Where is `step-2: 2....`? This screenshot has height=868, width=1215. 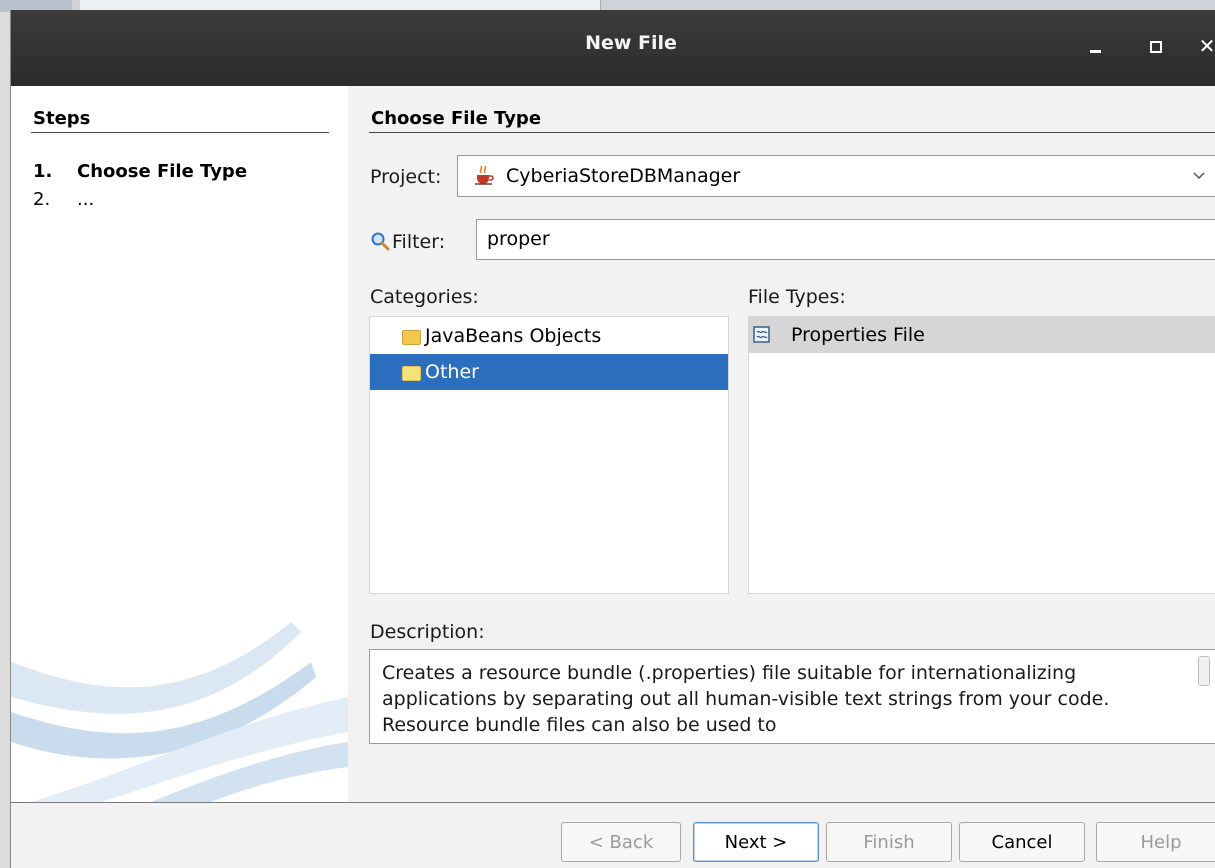 step-2: 2.... is located at coordinates (64, 199).